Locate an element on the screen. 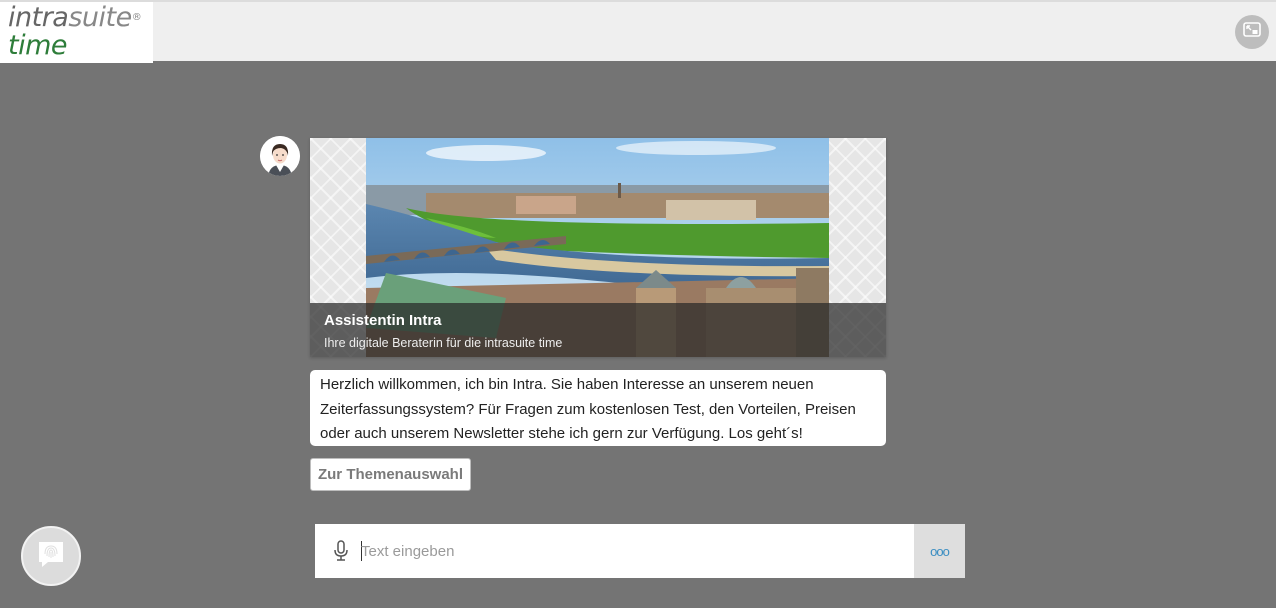  message-text-input is located at coordinates (636, 551).